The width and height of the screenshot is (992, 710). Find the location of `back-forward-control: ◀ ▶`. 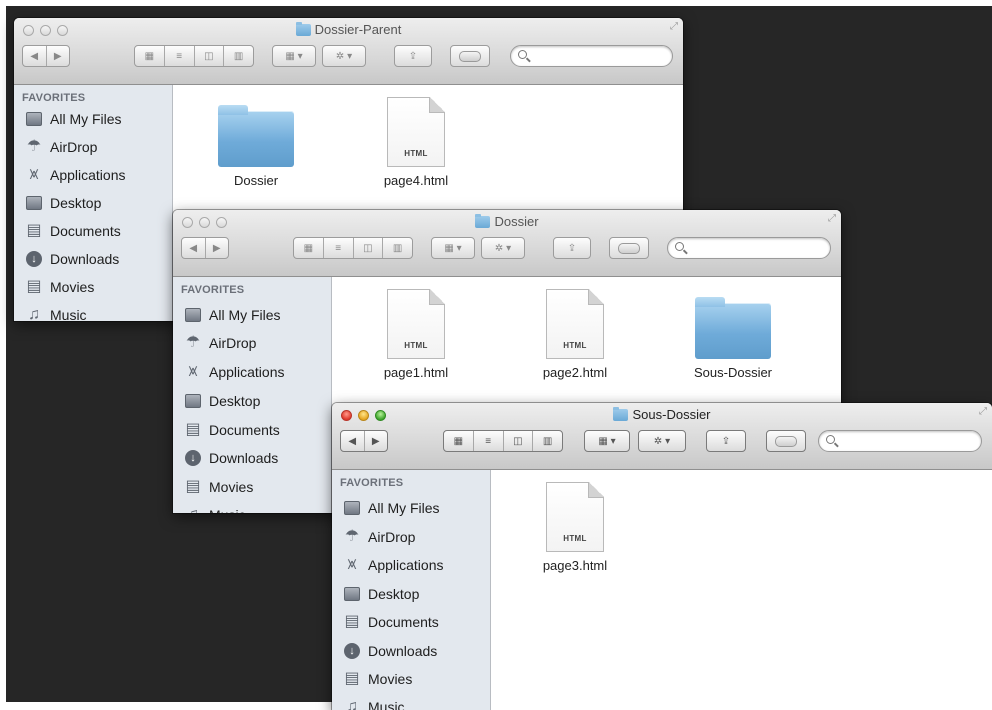

back-forward-control: ◀ ▶ is located at coordinates (205, 248).